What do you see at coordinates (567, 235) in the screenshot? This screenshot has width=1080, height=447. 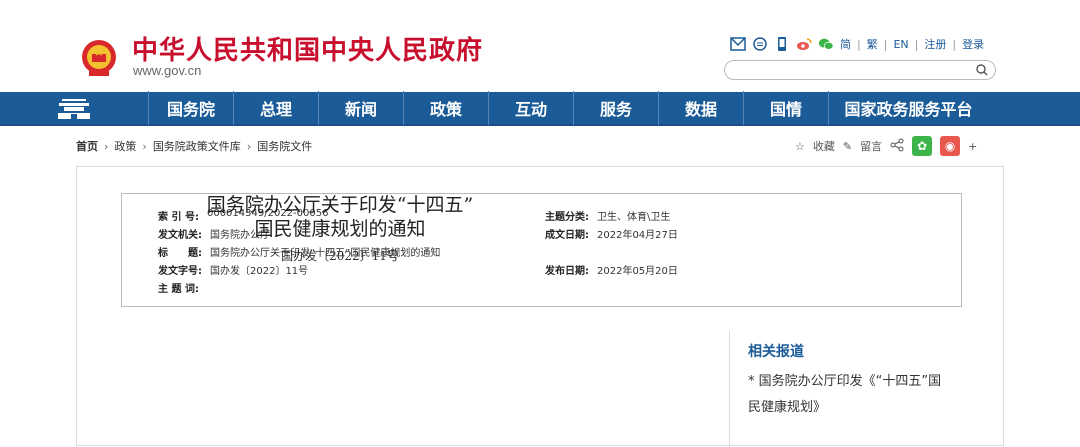 I see `meta-key: 成文日期:` at bounding box center [567, 235].